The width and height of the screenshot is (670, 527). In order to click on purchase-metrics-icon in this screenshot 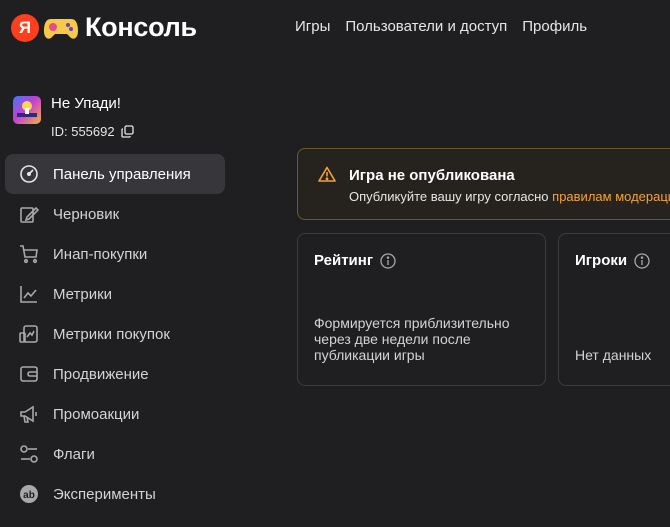, I will do `click(29, 334)`.